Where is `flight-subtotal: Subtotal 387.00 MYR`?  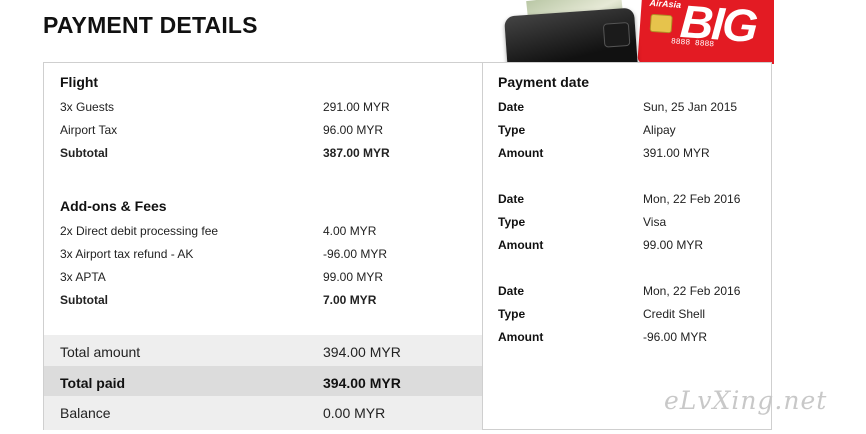 flight-subtotal: Subtotal 387.00 MYR is located at coordinates (263, 156).